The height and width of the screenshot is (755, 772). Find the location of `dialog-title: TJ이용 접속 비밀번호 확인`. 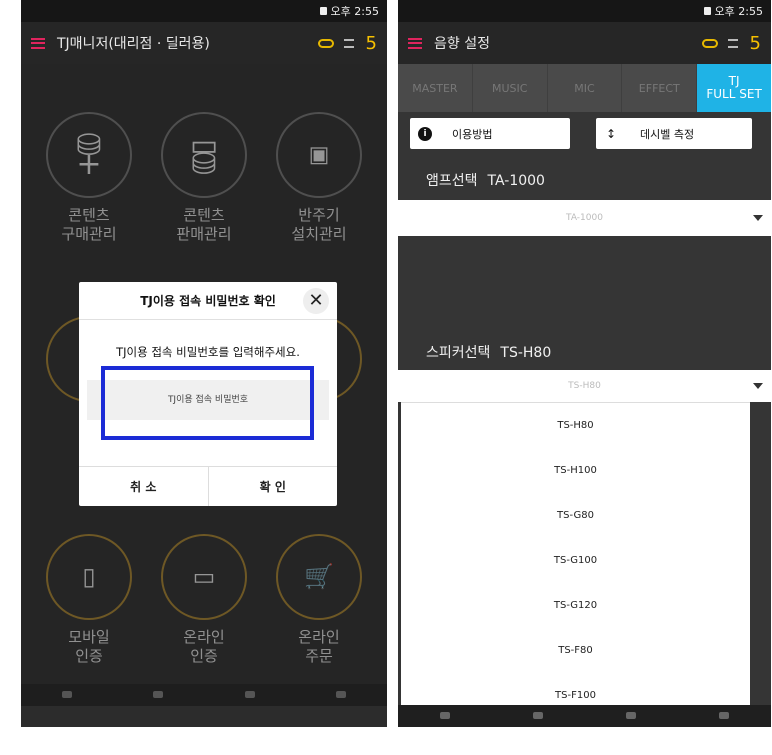

dialog-title: TJ이용 접속 비밀번호 확인 is located at coordinates (208, 301).